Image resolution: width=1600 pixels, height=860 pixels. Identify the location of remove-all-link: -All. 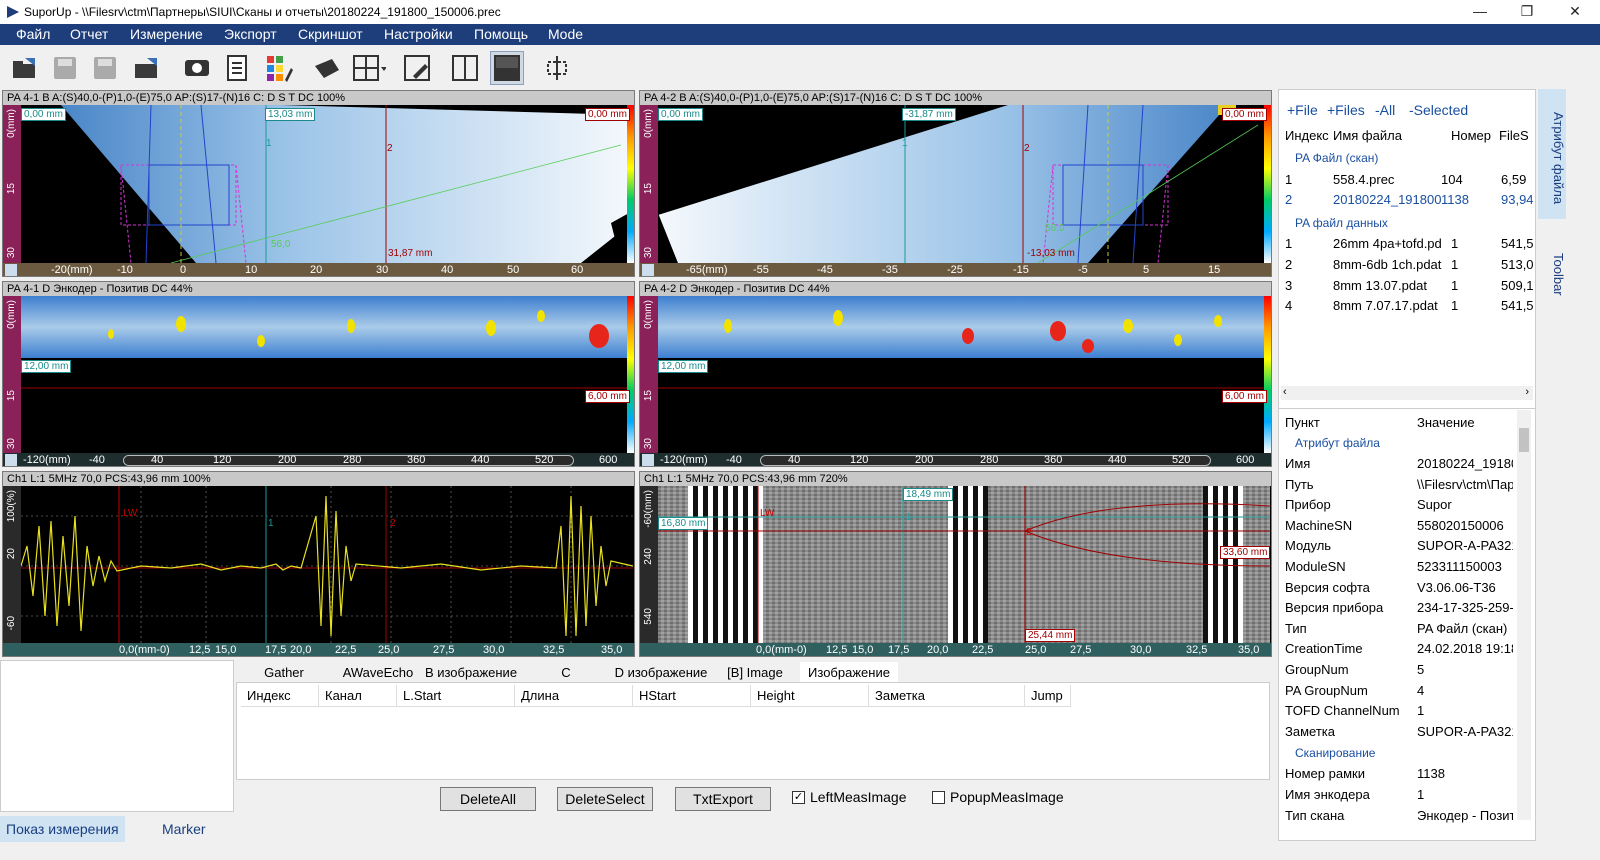
(1385, 110).